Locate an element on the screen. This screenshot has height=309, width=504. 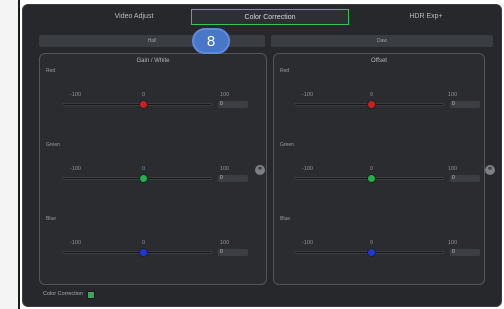
offset-blue-mid: 0 is located at coordinates (372, 243).